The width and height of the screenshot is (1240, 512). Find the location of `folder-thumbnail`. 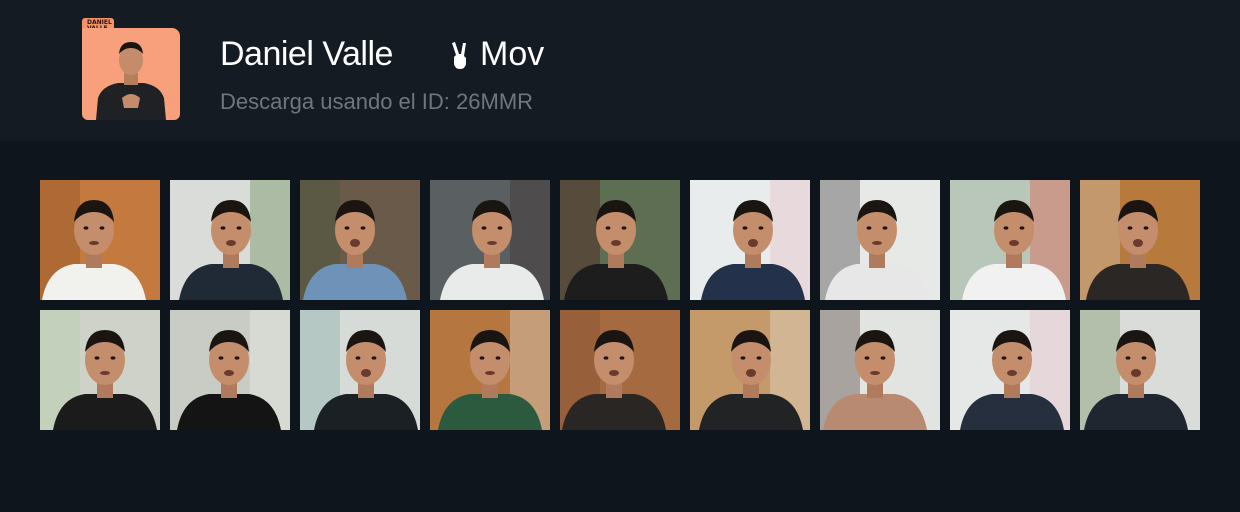

folder-thumbnail is located at coordinates (131, 74).